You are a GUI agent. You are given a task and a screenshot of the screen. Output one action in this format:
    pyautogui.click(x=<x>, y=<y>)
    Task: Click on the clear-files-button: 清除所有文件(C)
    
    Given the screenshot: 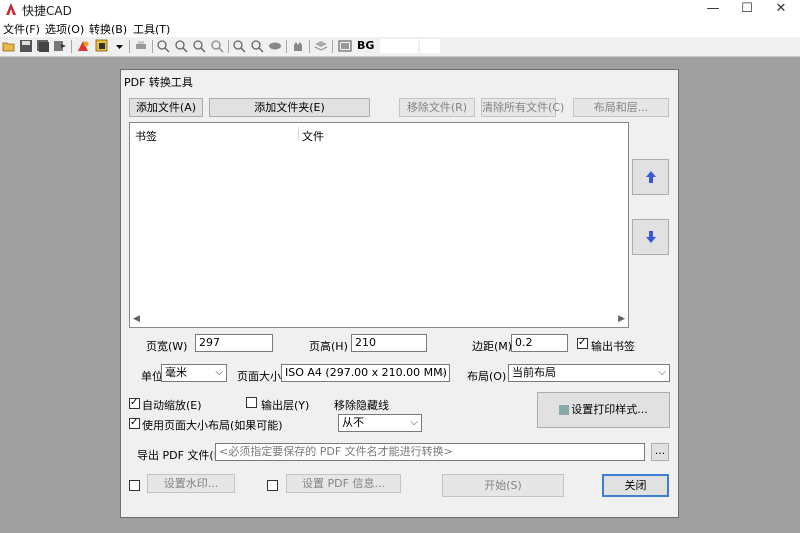 What is the action you would take?
    pyautogui.click(x=522, y=107)
    